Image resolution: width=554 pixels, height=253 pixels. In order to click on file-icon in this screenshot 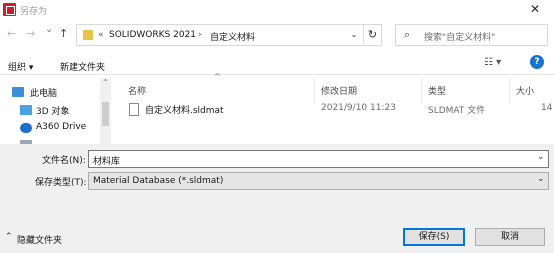, I will do `click(134, 109)`.